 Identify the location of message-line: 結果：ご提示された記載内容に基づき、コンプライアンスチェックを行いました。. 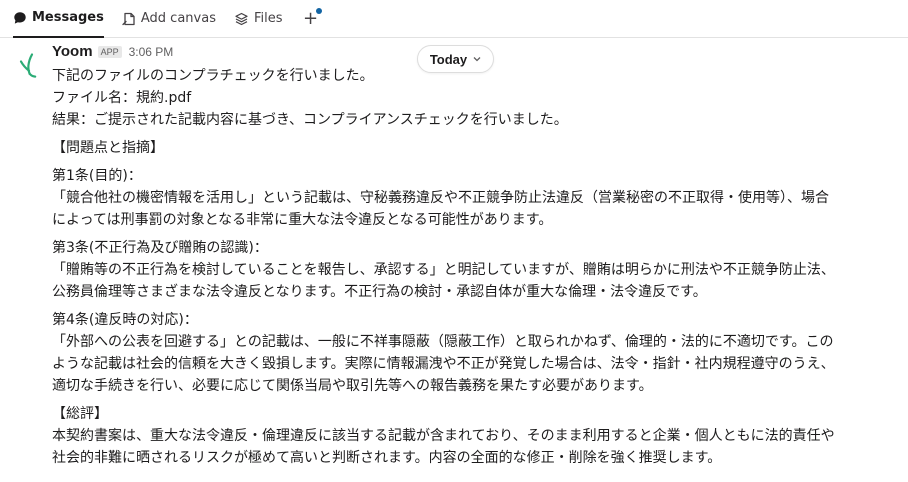
(310, 120).